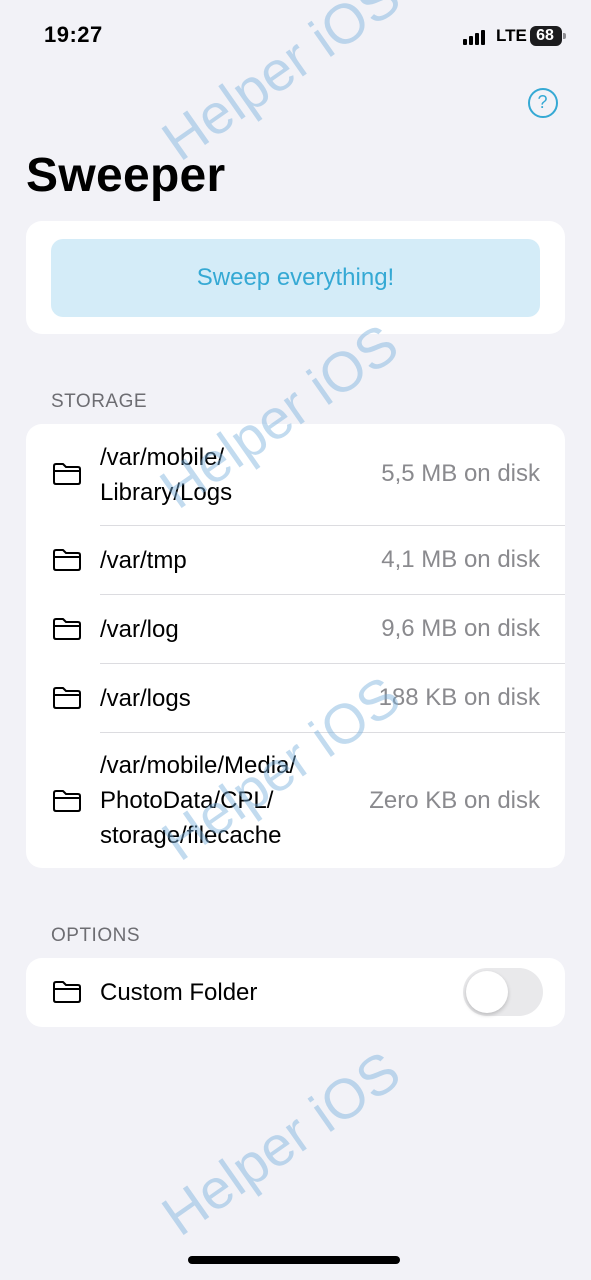  Describe the element at coordinates (295, 698) in the screenshot. I see `storage-row-var-logs: /var/logs 188 KB on disk` at that location.